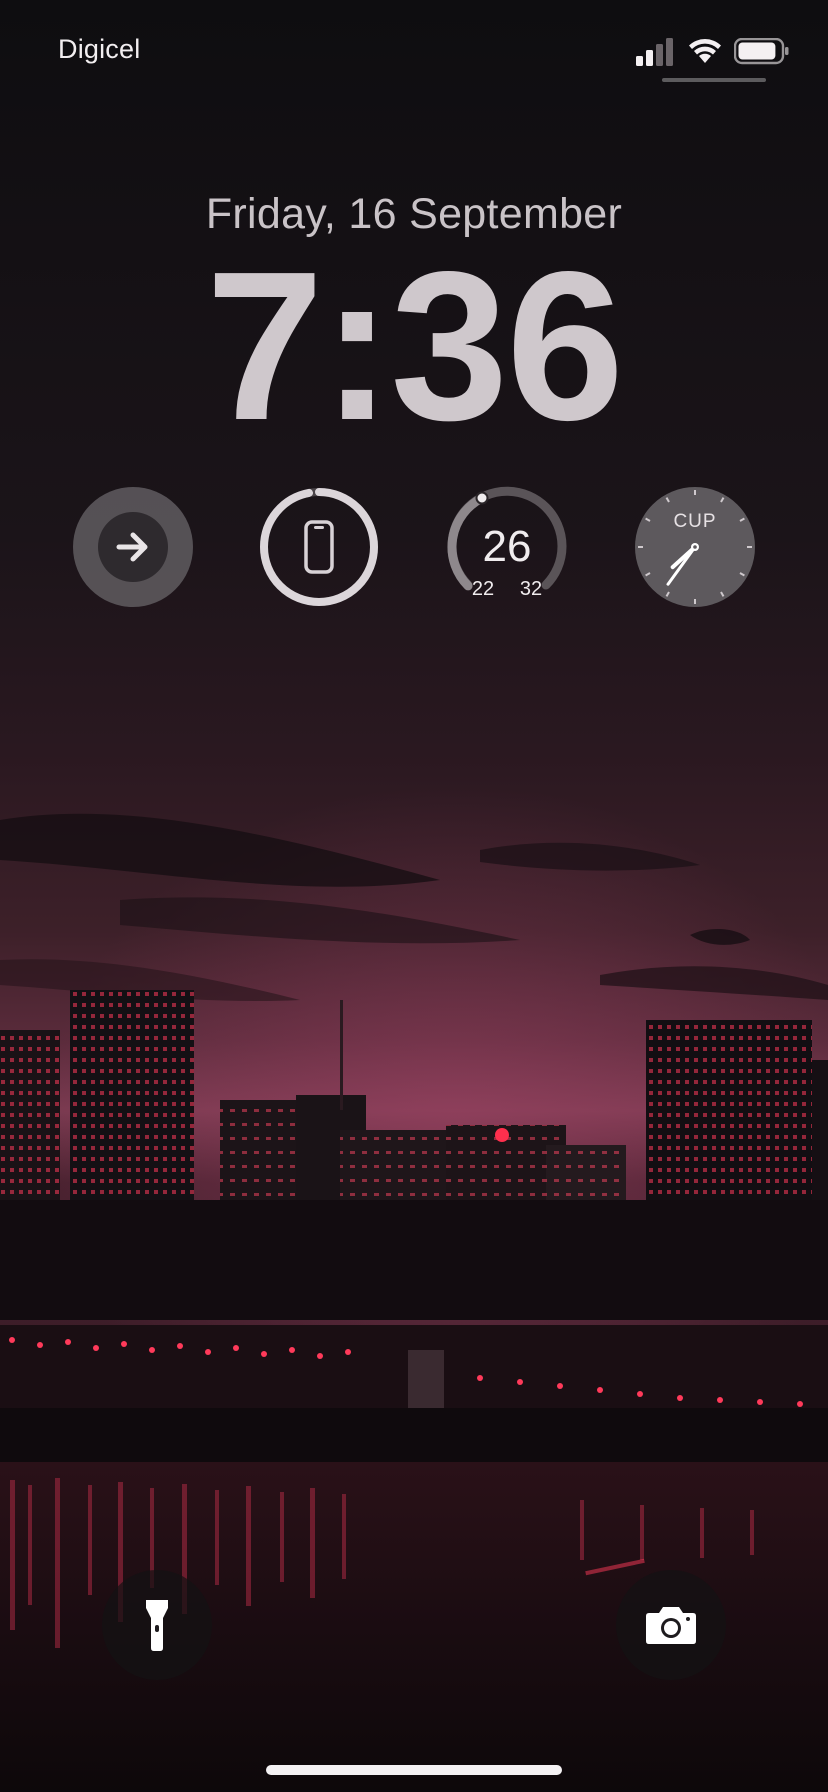  What do you see at coordinates (714, 80) in the screenshot?
I see `status-bar-indicator` at bounding box center [714, 80].